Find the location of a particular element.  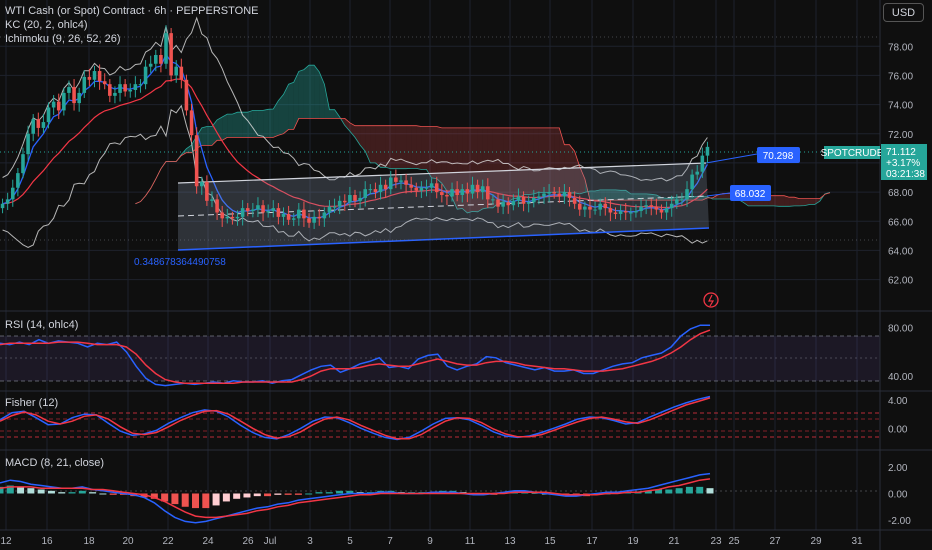

indicator-tick-label: 80.00 is located at coordinates (900, 329).